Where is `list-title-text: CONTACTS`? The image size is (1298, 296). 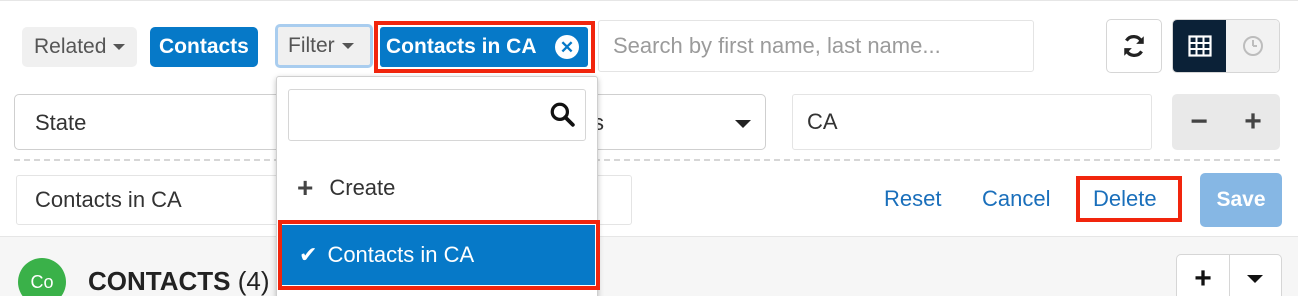 list-title-text: CONTACTS is located at coordinates (159, 281).